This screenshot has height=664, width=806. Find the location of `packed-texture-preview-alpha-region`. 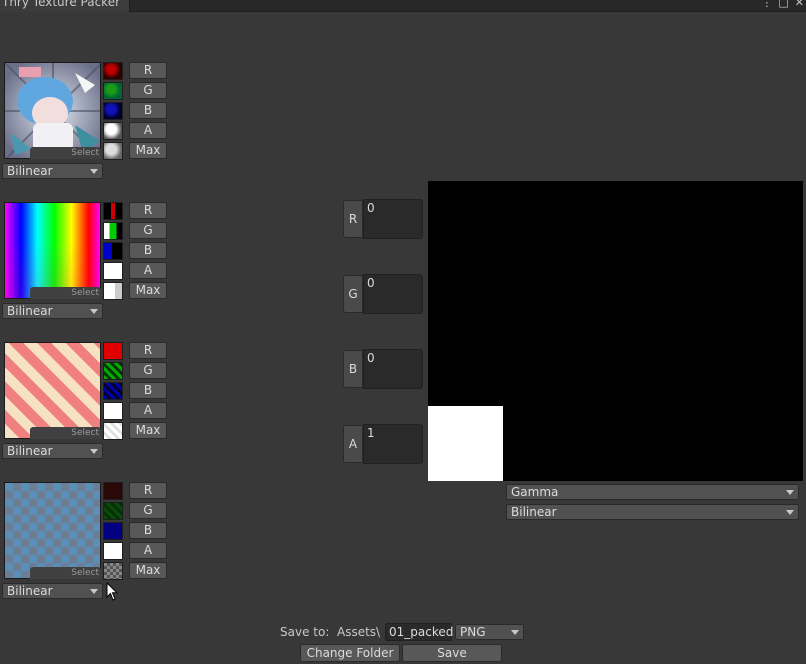

packed-texture-preview-alpha-region is located at coordinates (465, 443).